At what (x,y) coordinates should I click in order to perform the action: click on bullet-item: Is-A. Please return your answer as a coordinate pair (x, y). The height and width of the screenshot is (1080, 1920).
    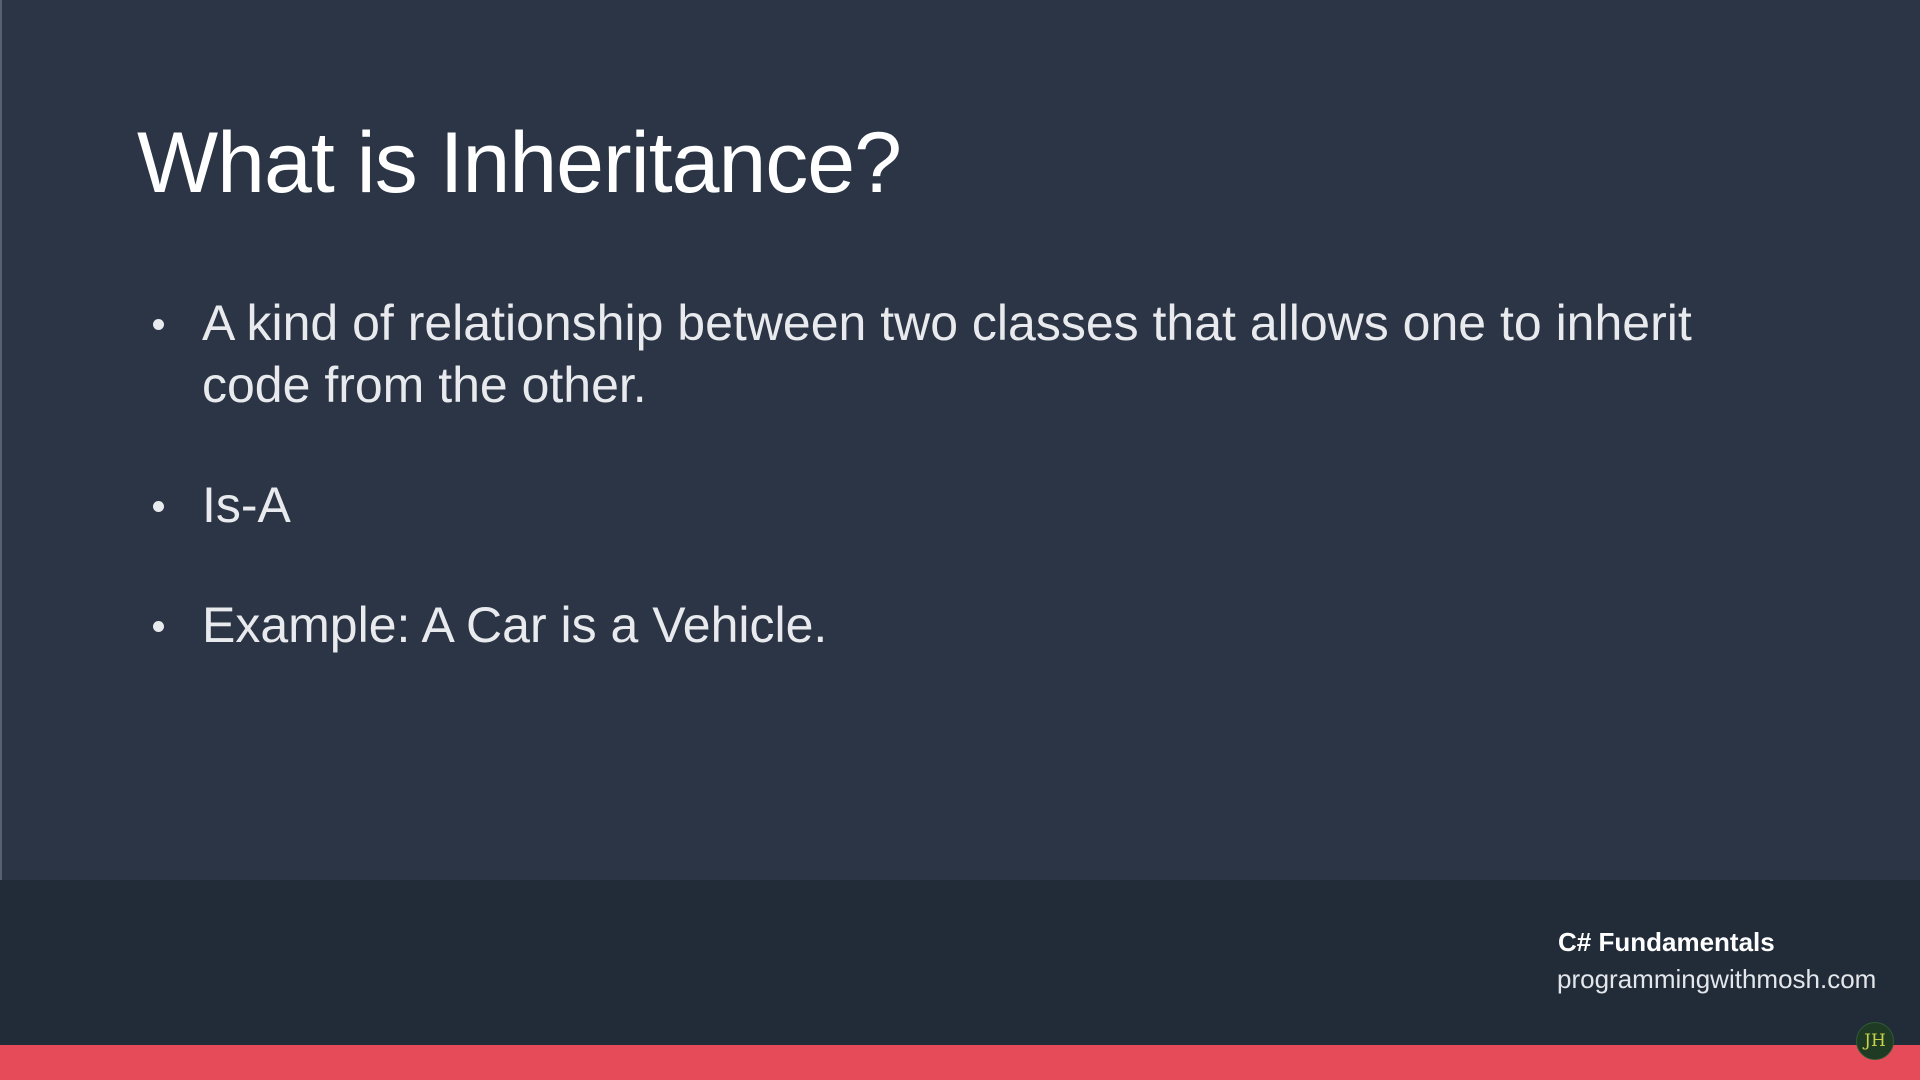
    Looking at the image, I should click on (965, 505).